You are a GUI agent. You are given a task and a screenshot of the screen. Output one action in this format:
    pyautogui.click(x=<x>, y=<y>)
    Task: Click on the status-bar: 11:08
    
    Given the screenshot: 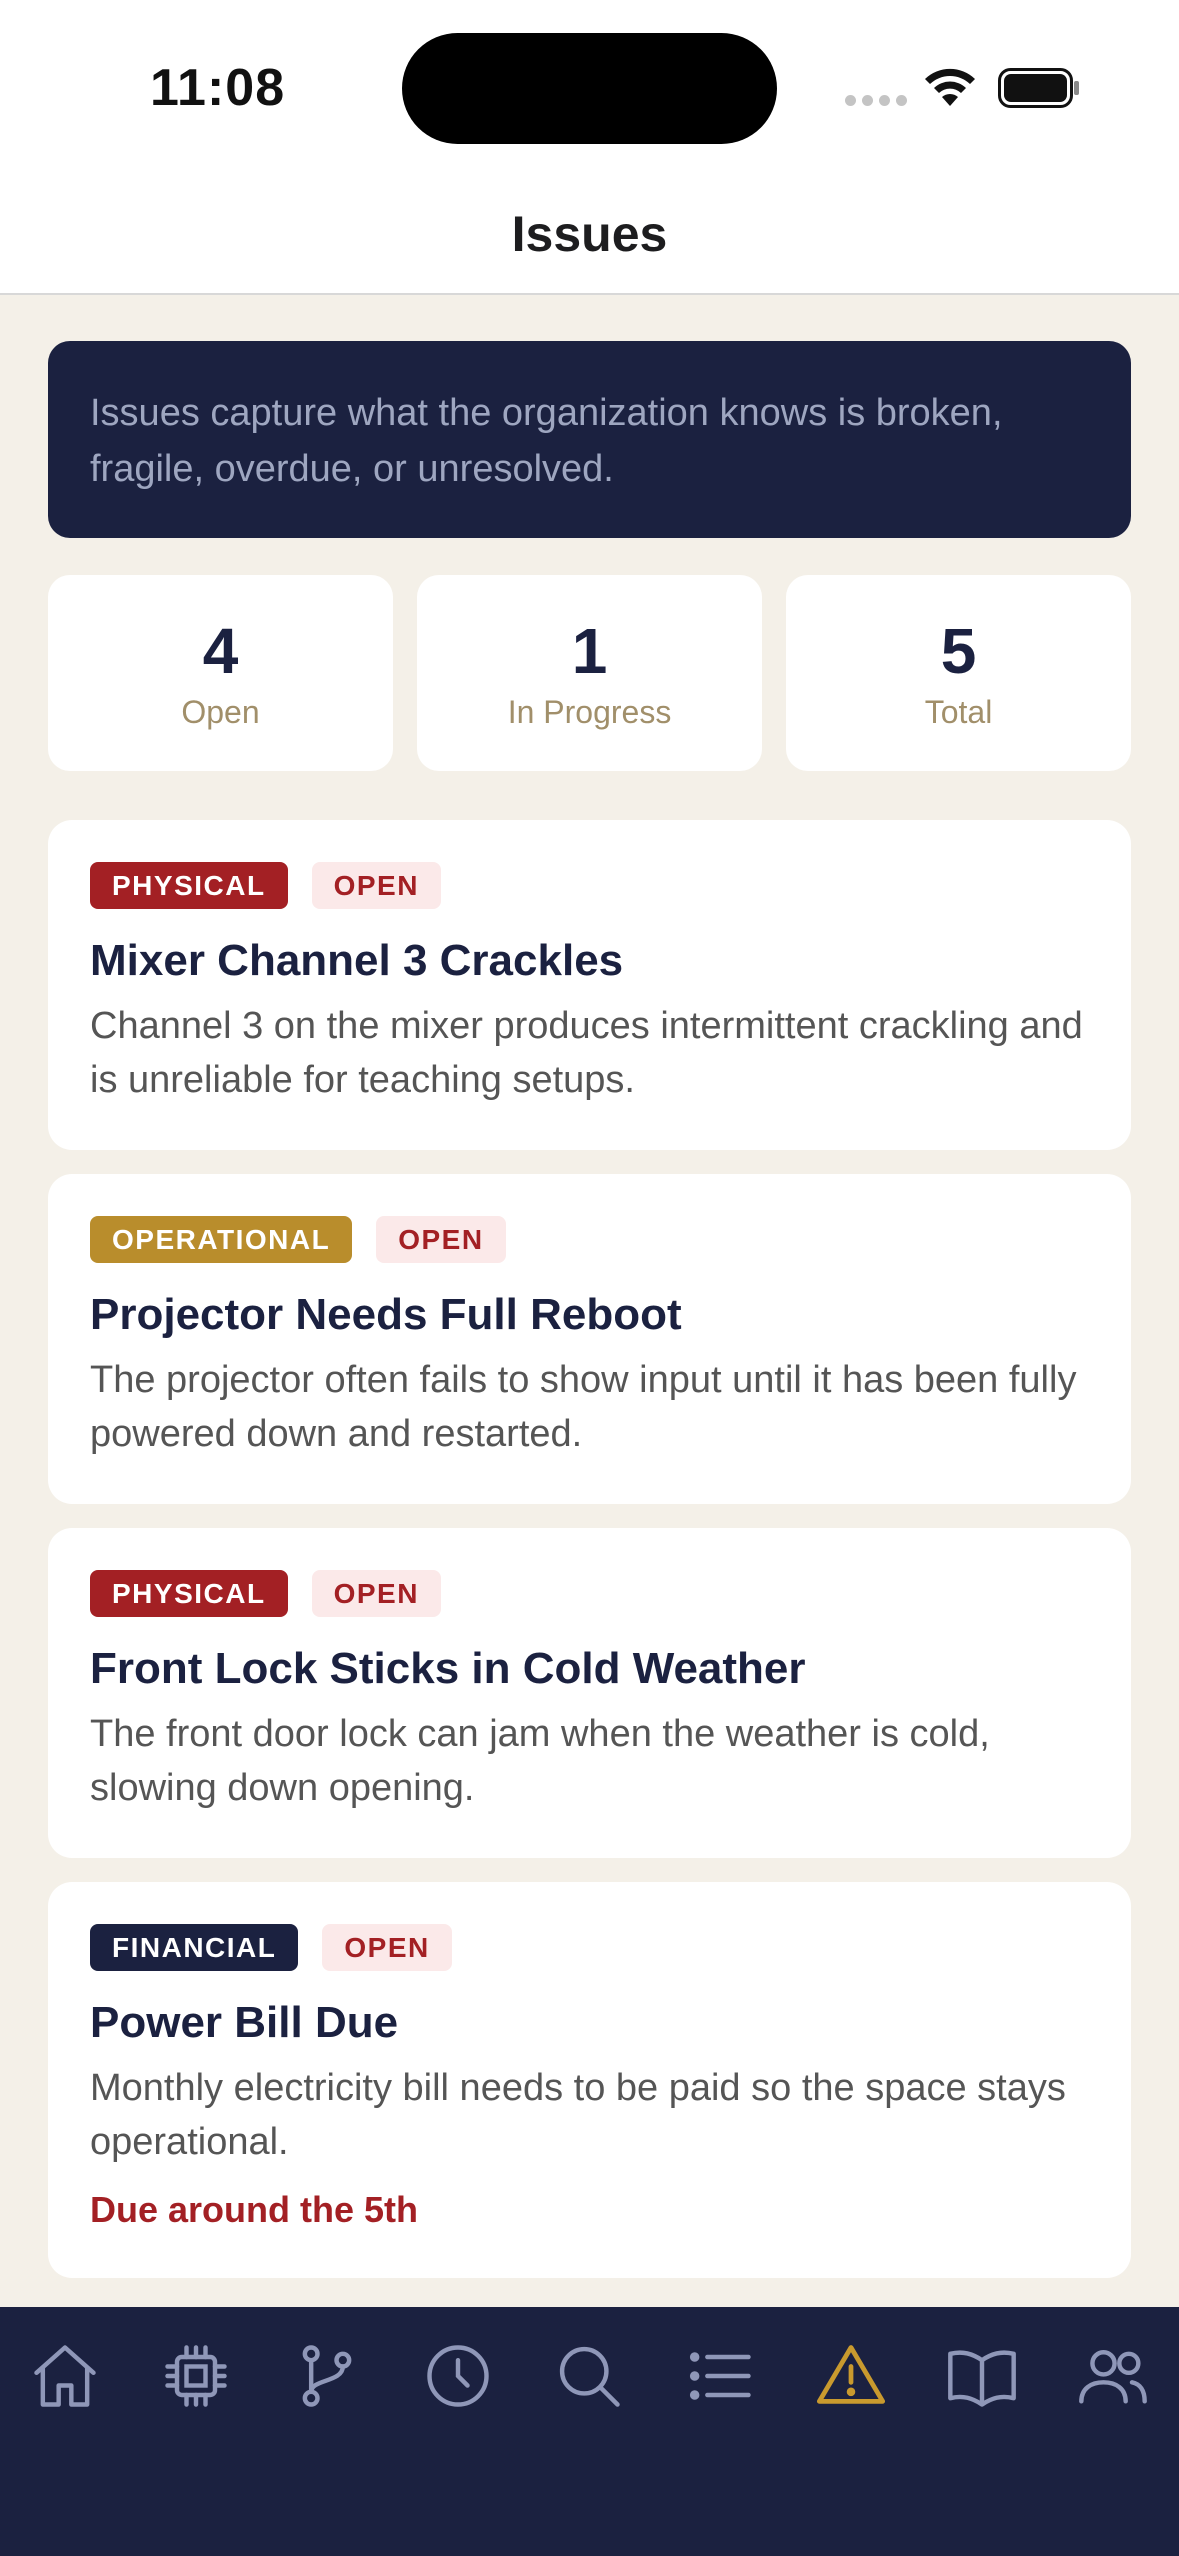 What is the action you would take?
    pyautogui.click(x=589, y=87)
    